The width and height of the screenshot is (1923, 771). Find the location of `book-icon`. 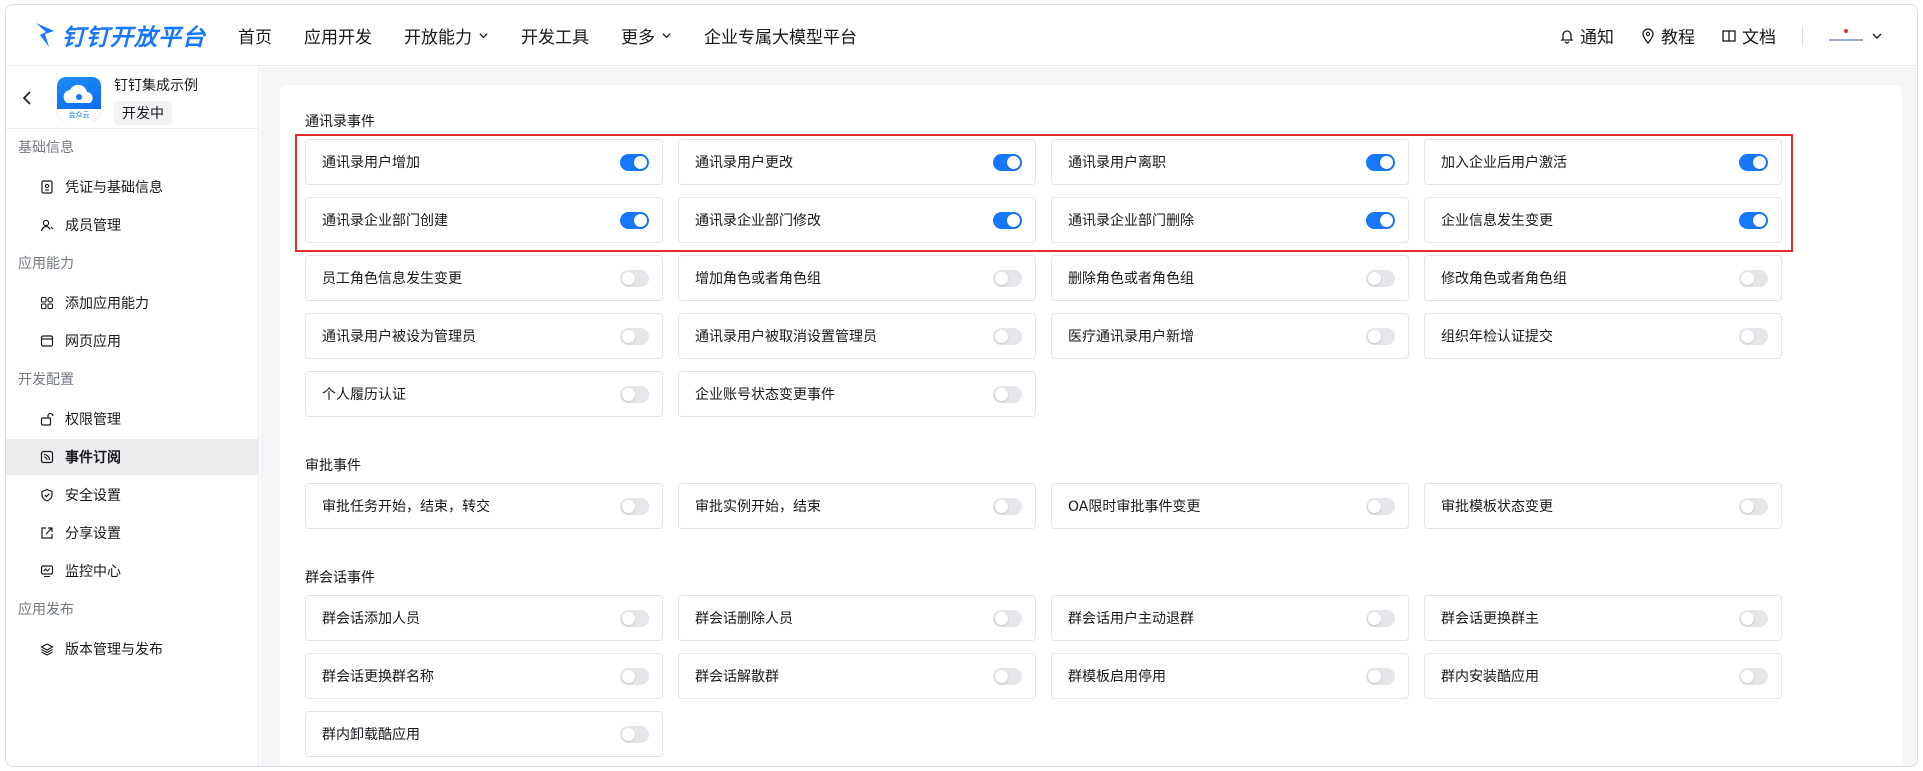

book-icon is located at coordinates (1729, 35).